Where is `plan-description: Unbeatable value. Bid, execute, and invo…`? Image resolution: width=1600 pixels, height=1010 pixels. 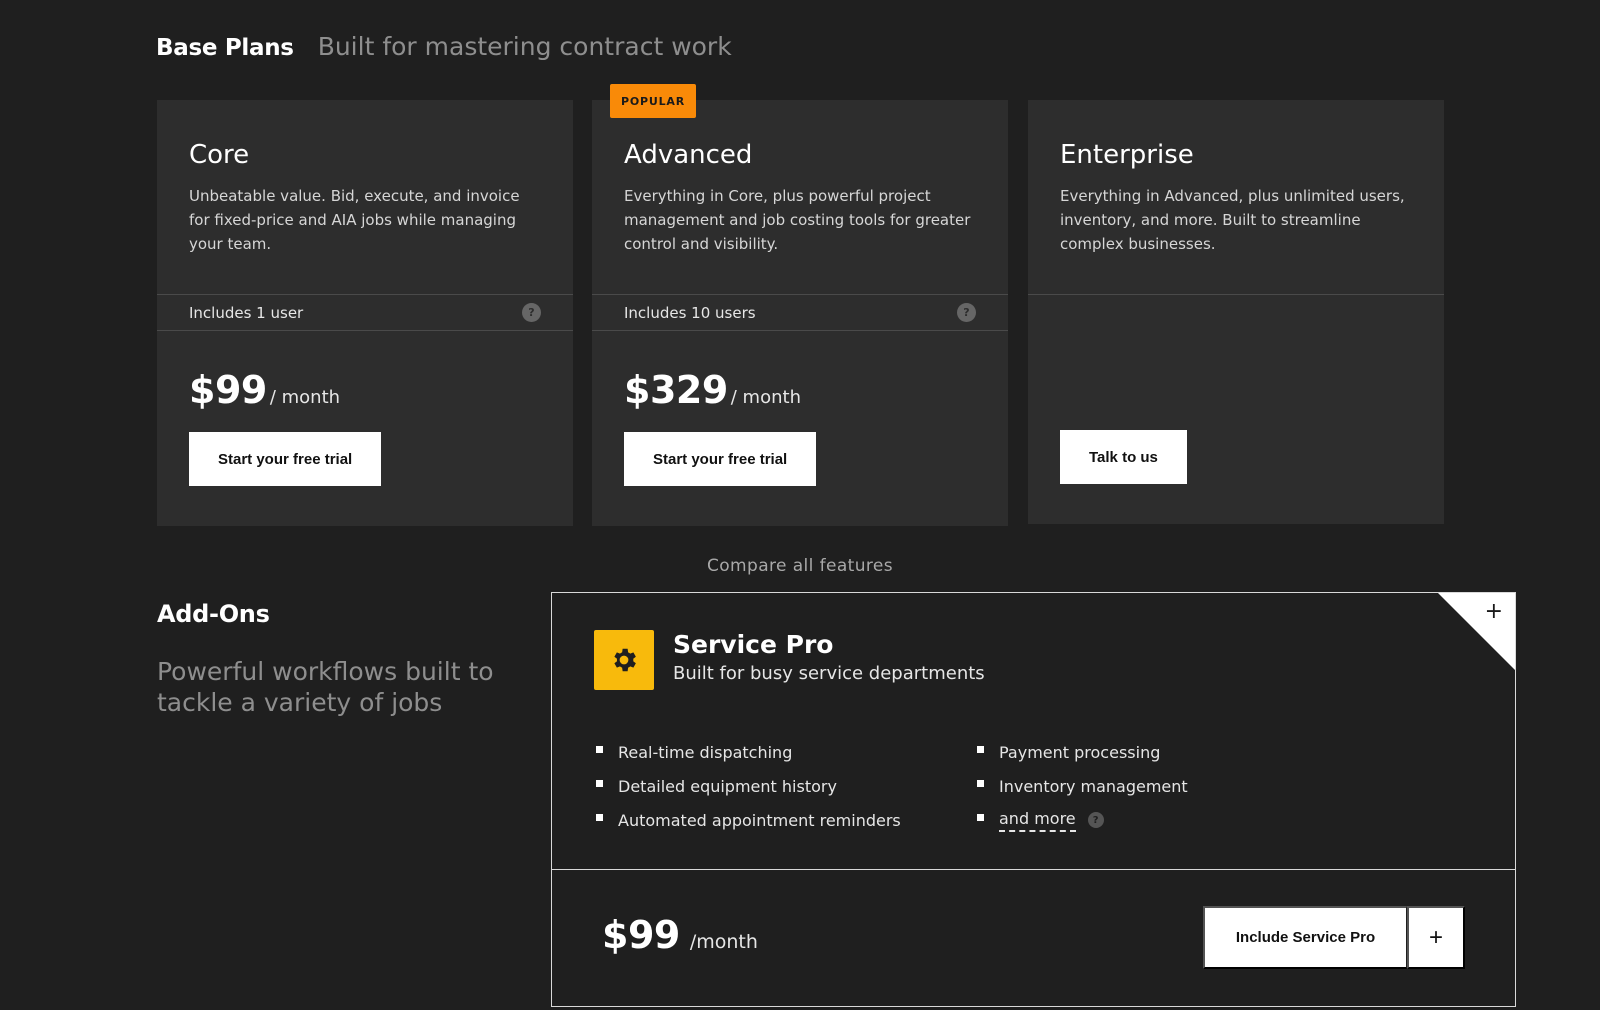
plan-description: Unbeatable value. Bid, execute, and invo… is located at coordinates (354, 220).